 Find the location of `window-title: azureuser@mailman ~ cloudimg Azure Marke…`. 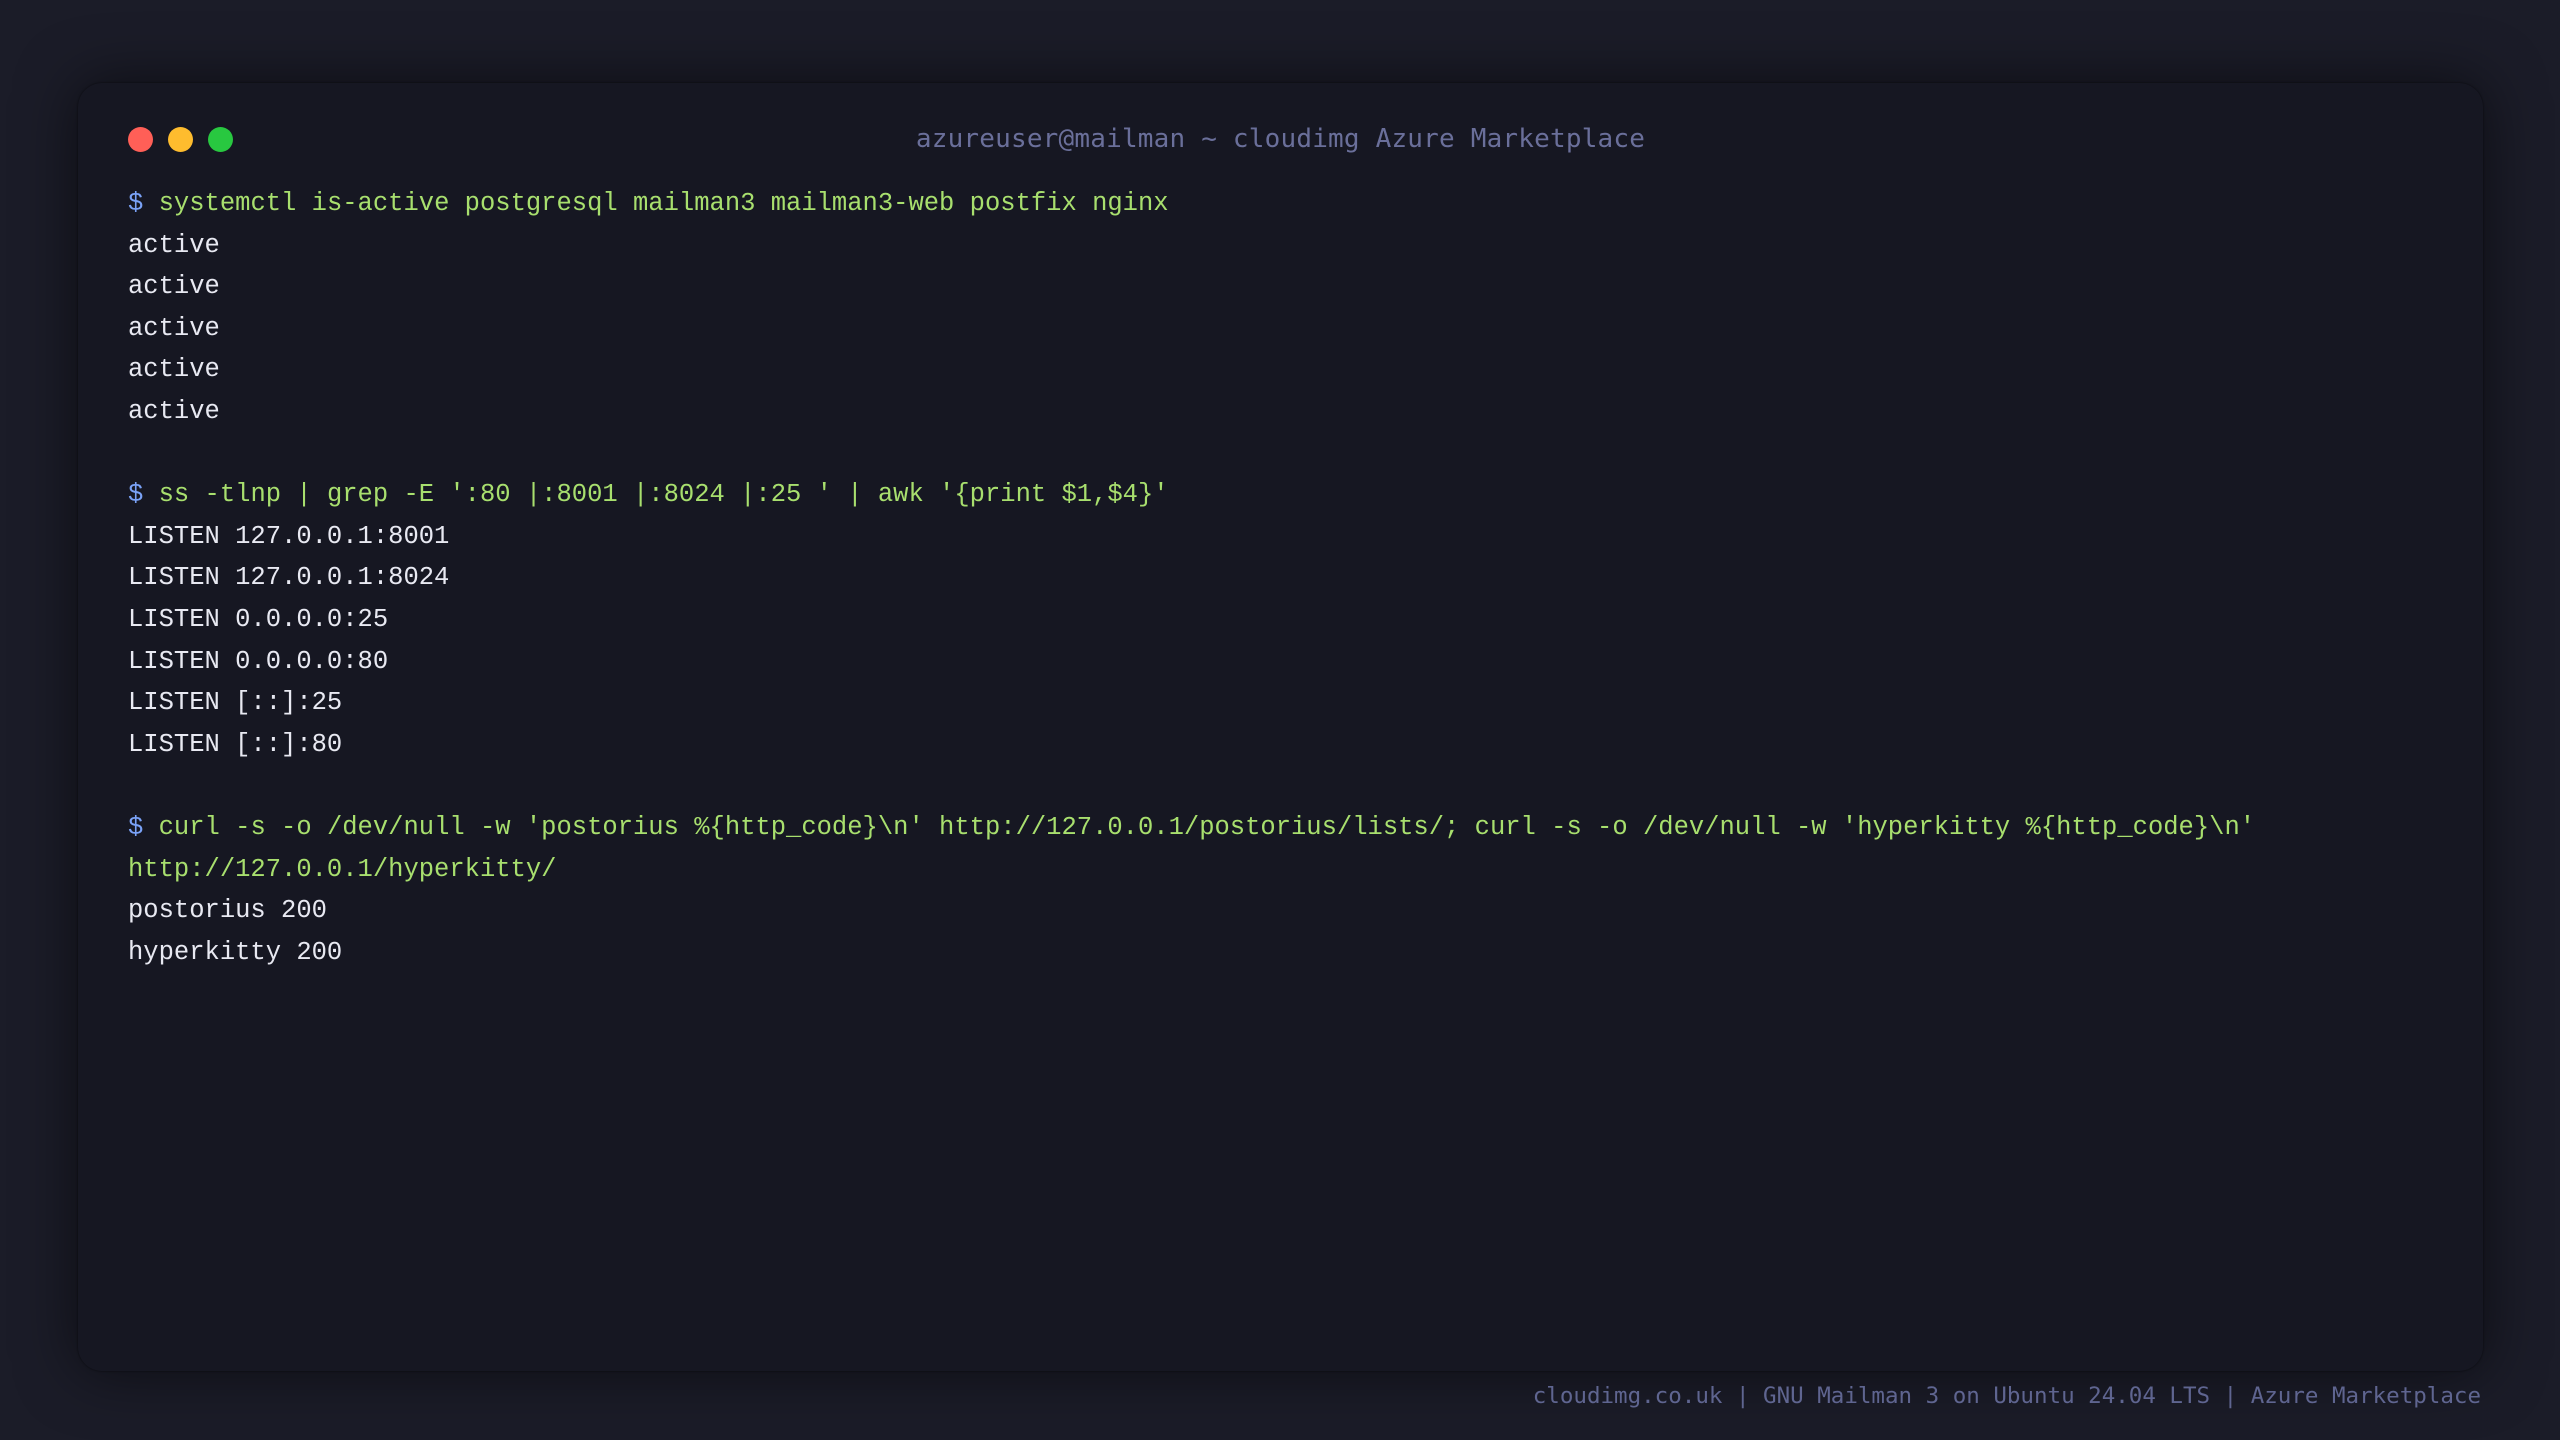

window-title: azureuser@mailman ~ cloudimg Azure Marke… is located at coordinates (1280, 139).